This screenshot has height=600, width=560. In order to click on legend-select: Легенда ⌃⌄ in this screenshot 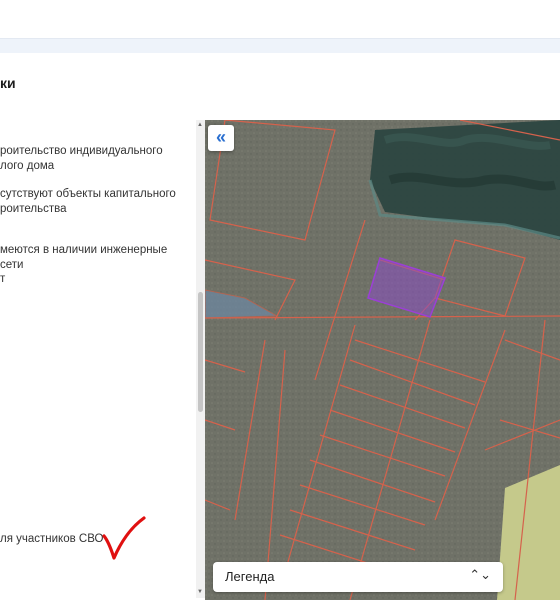, I will do `click(358, 577)`.